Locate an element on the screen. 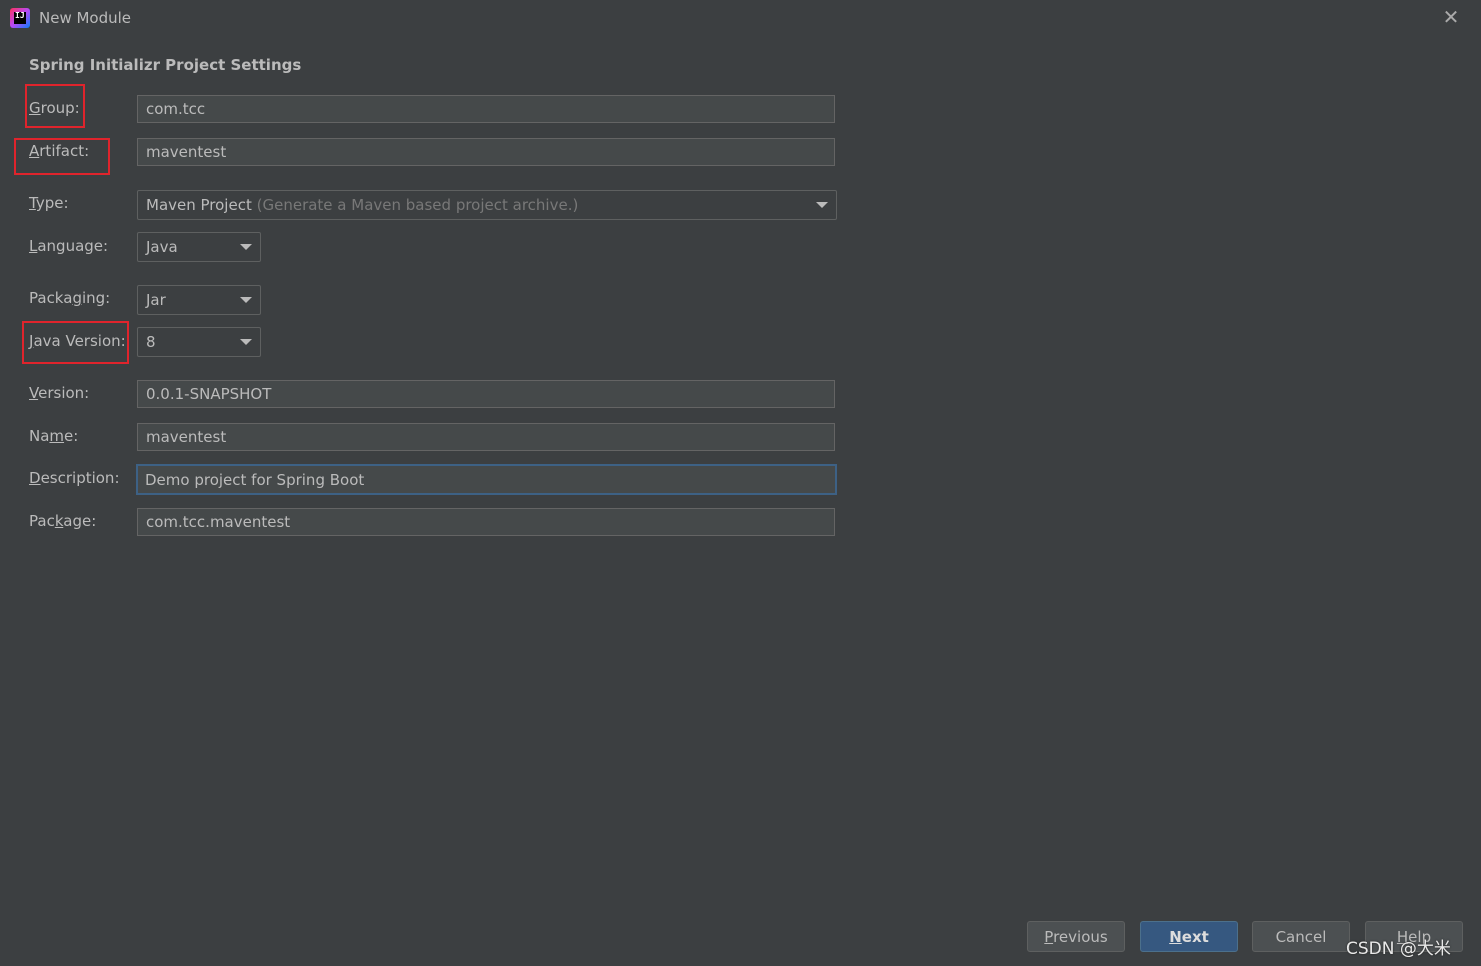  java-version-label: Java Version: is located at coordinates (77, 341).